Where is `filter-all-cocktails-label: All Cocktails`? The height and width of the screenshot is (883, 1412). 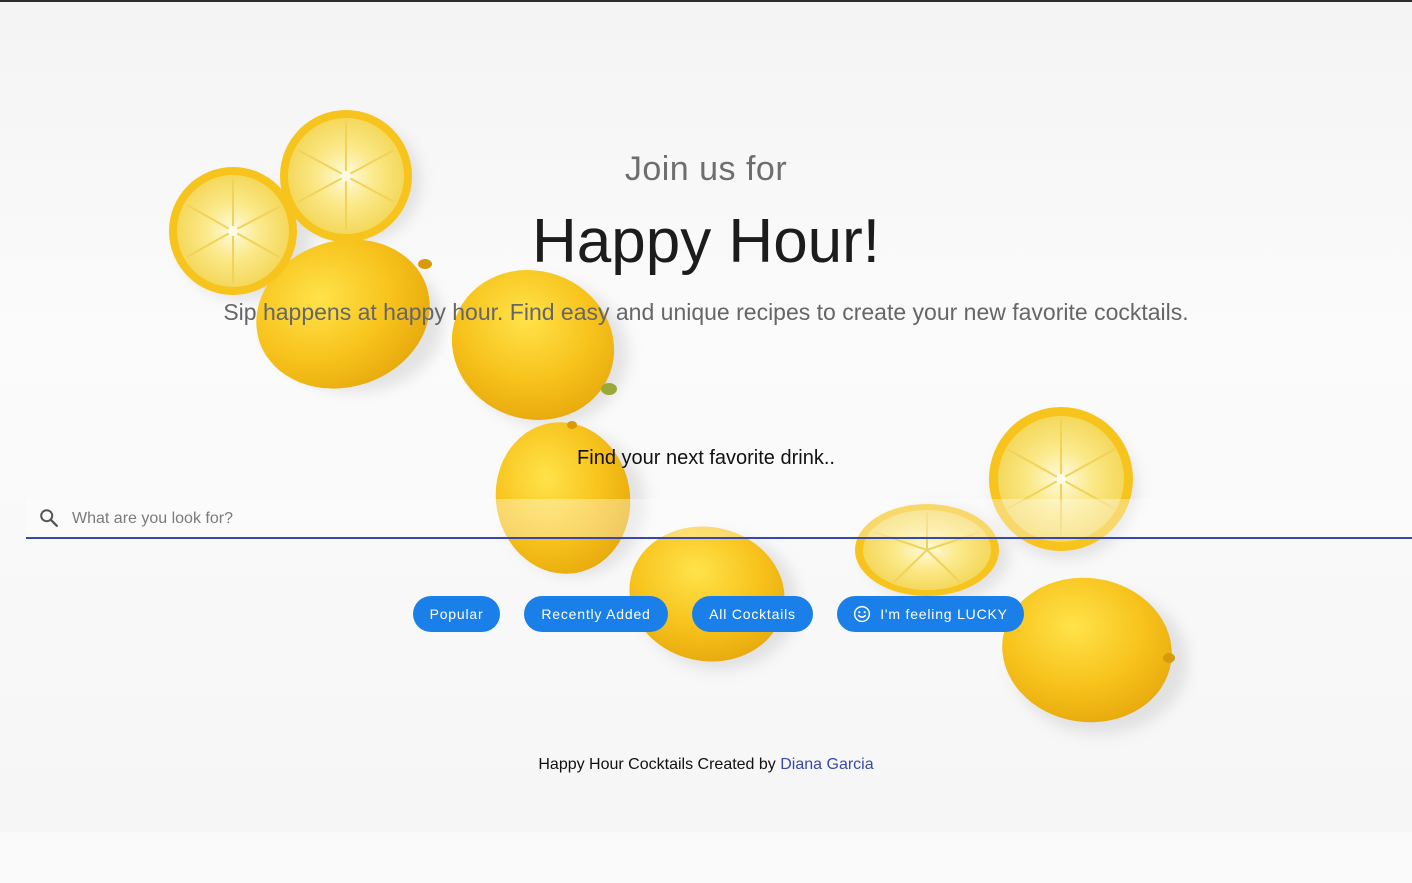 filter-all-cocktails-label: All Cocktails is located at coordinates (752, 614).